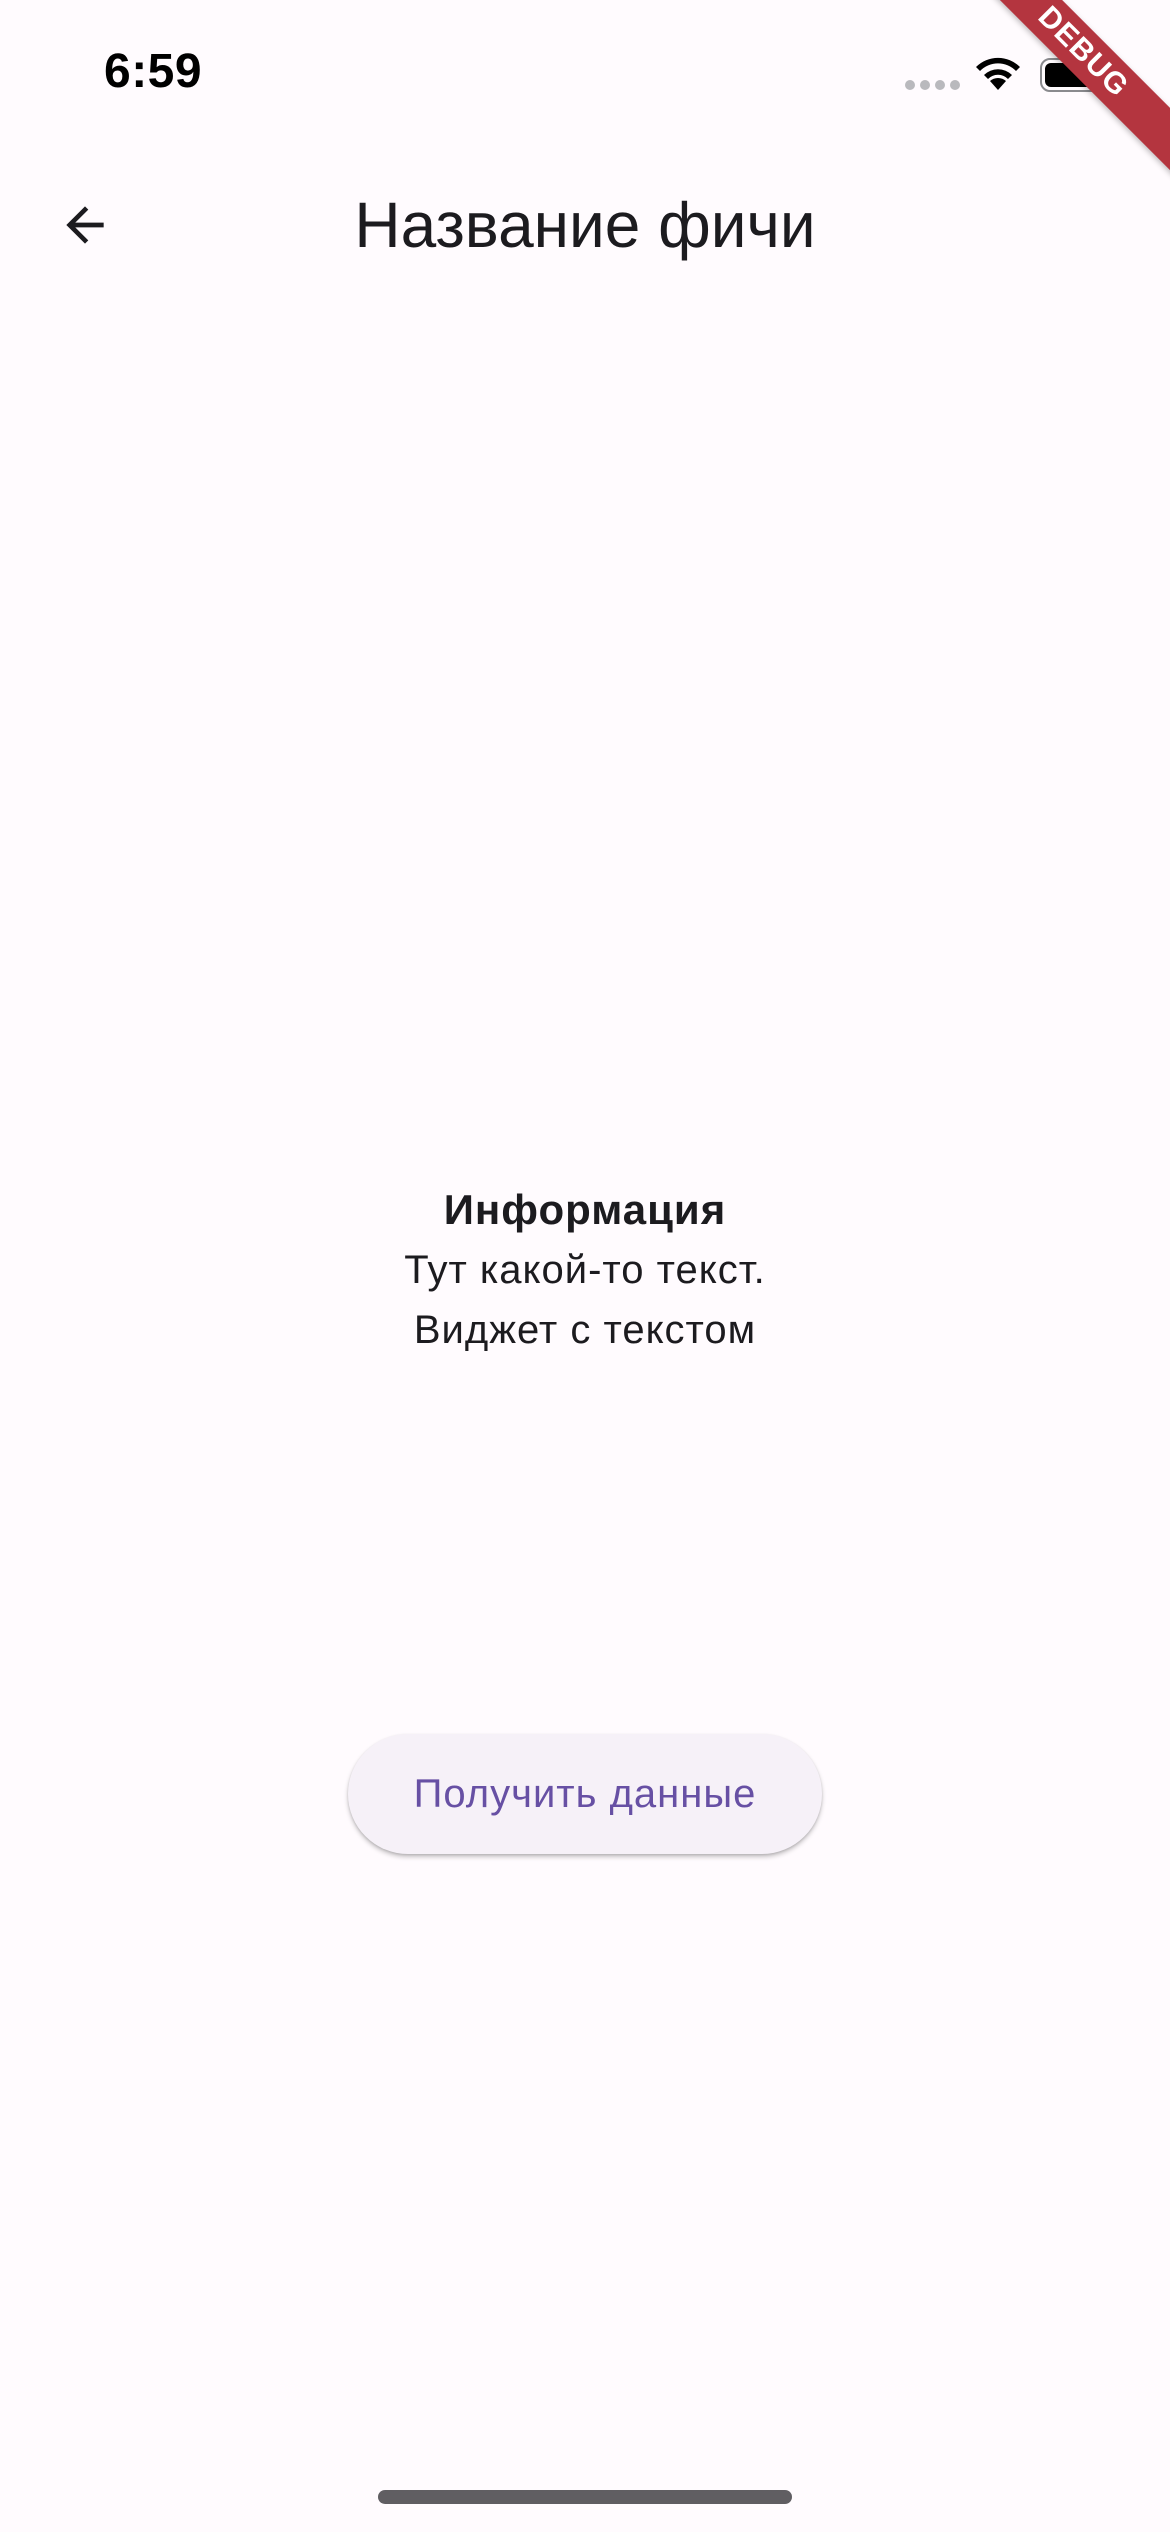 The width and height of the screenshot is (1170, 2532). I want to click on status-bar: 6:59 DEBUG, so click(585, 92).